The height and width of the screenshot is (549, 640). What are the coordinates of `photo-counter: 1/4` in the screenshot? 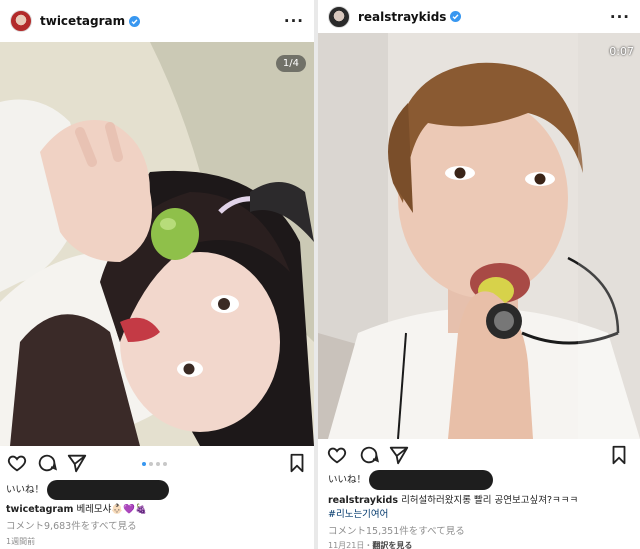 It's located at (290, 63).